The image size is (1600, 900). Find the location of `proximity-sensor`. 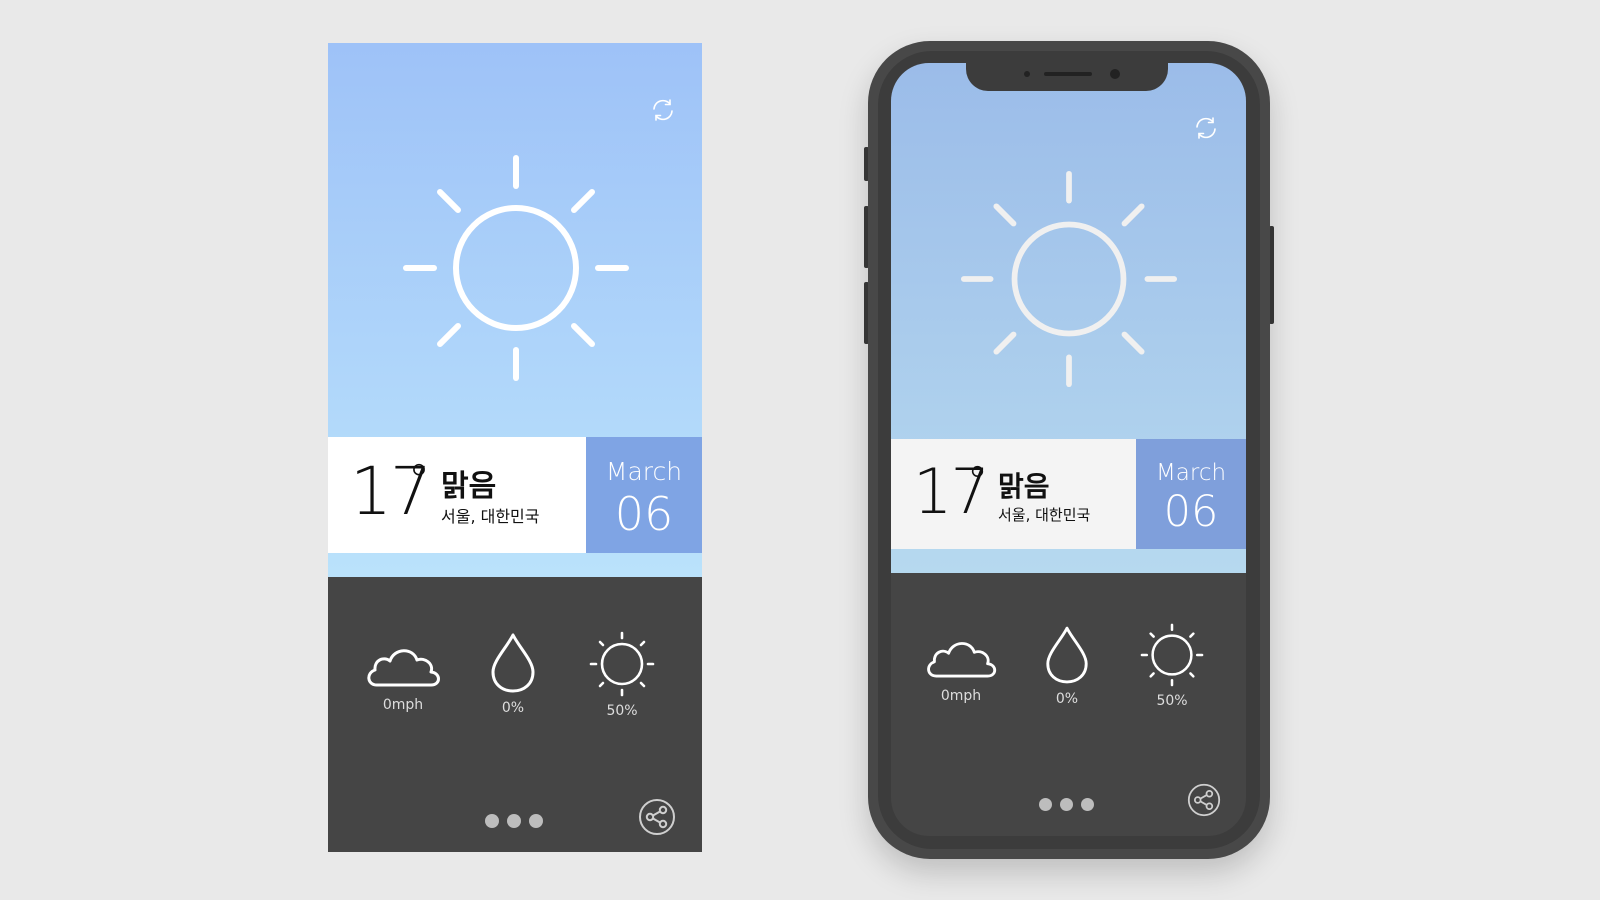

proximity-sensor is located at coordinates (1027, 74).